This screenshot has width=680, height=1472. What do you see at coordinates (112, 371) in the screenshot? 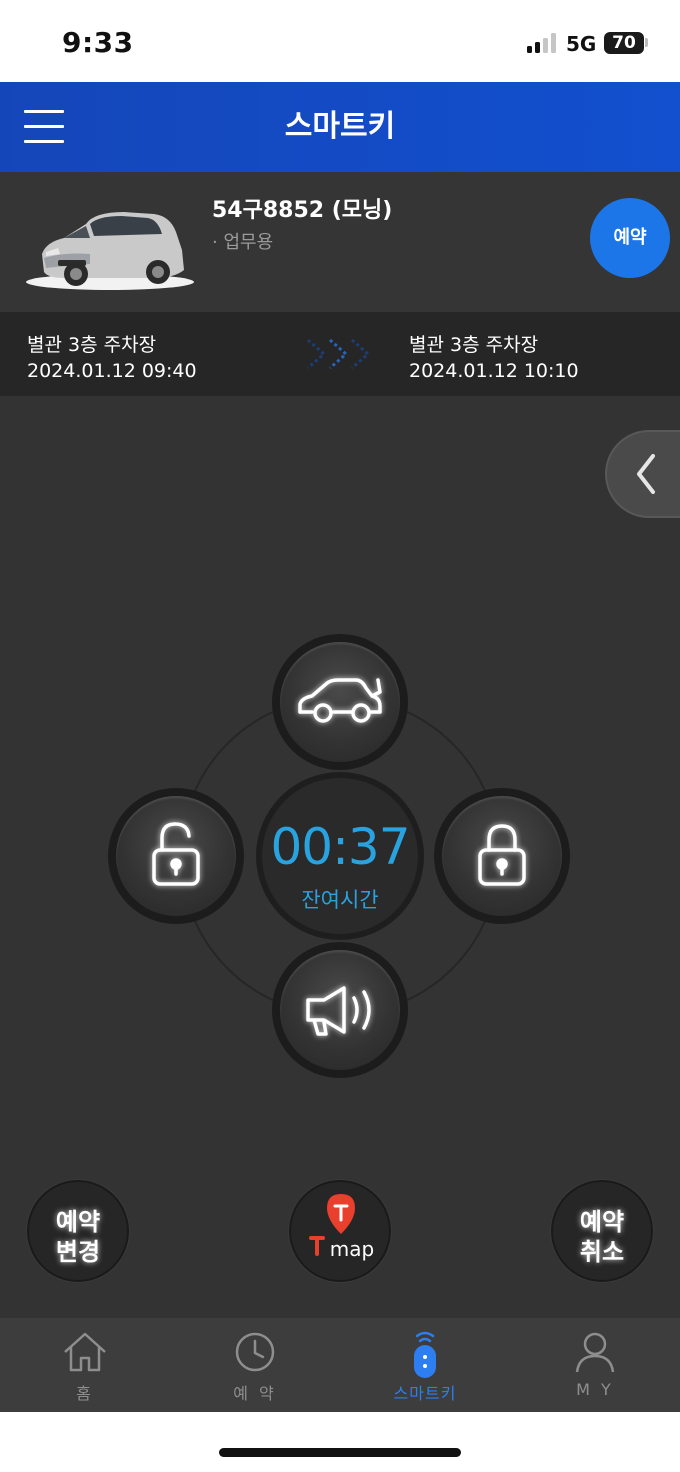
I see `route-from-time: 2024.01.12 09:40` at bounding box center [112, 371].